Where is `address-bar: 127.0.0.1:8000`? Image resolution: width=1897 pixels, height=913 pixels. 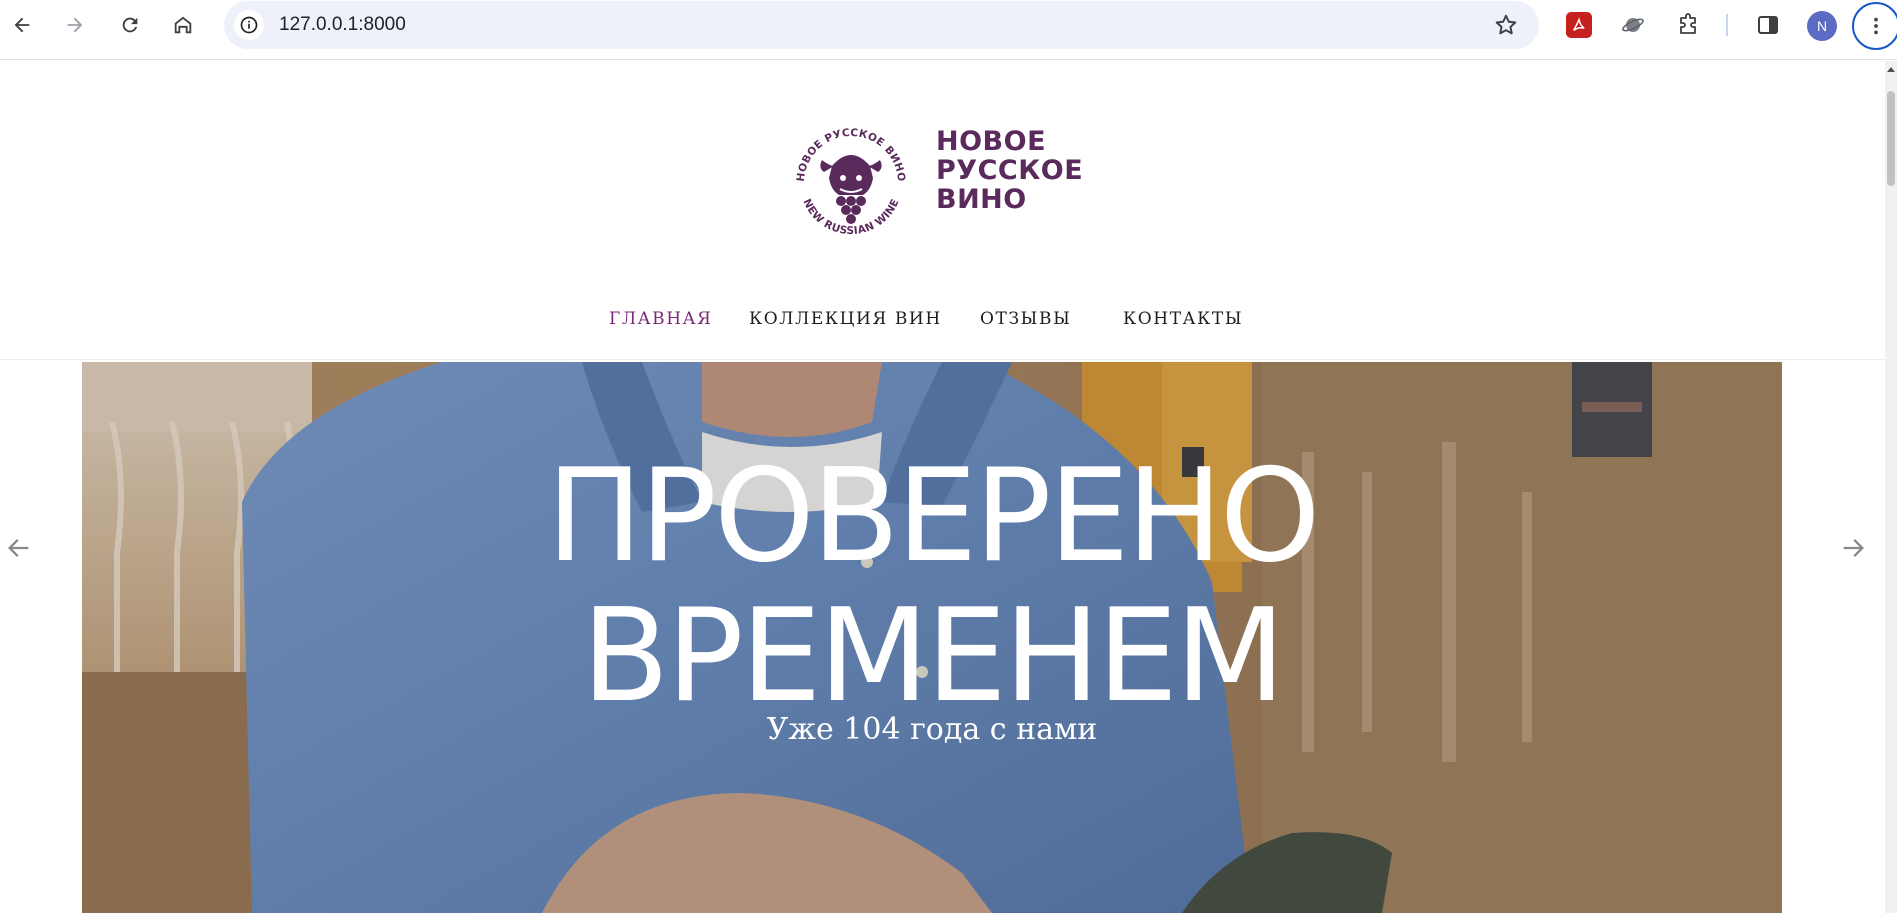 address-bar: 127.0.0.1:8000 is located at coordinates (881, 25).